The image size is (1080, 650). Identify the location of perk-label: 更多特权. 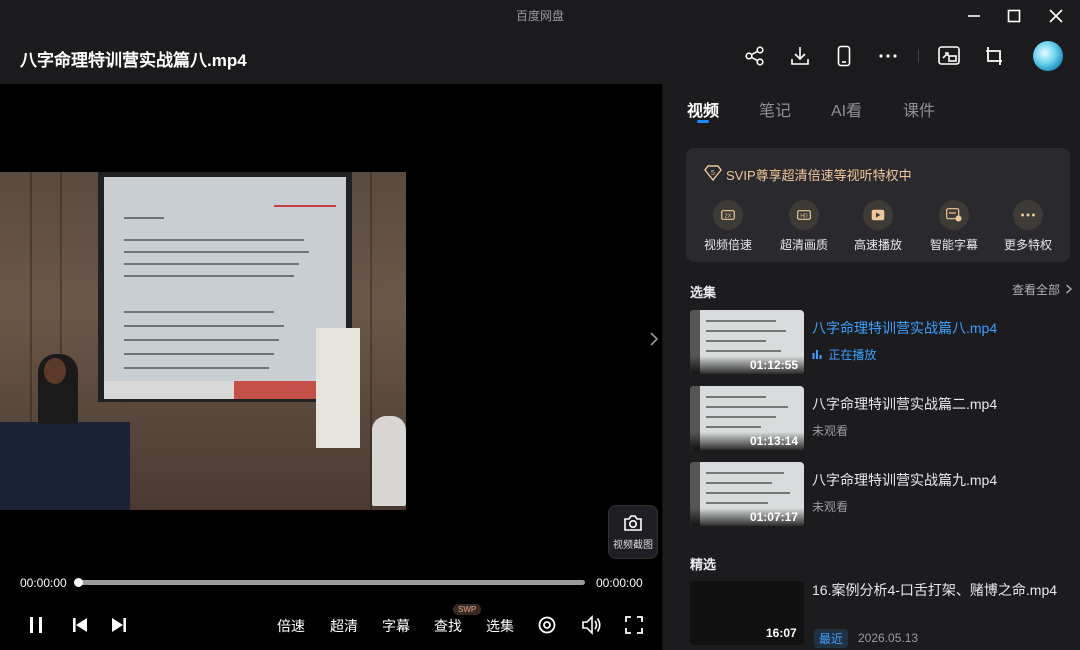
(1027, 245).